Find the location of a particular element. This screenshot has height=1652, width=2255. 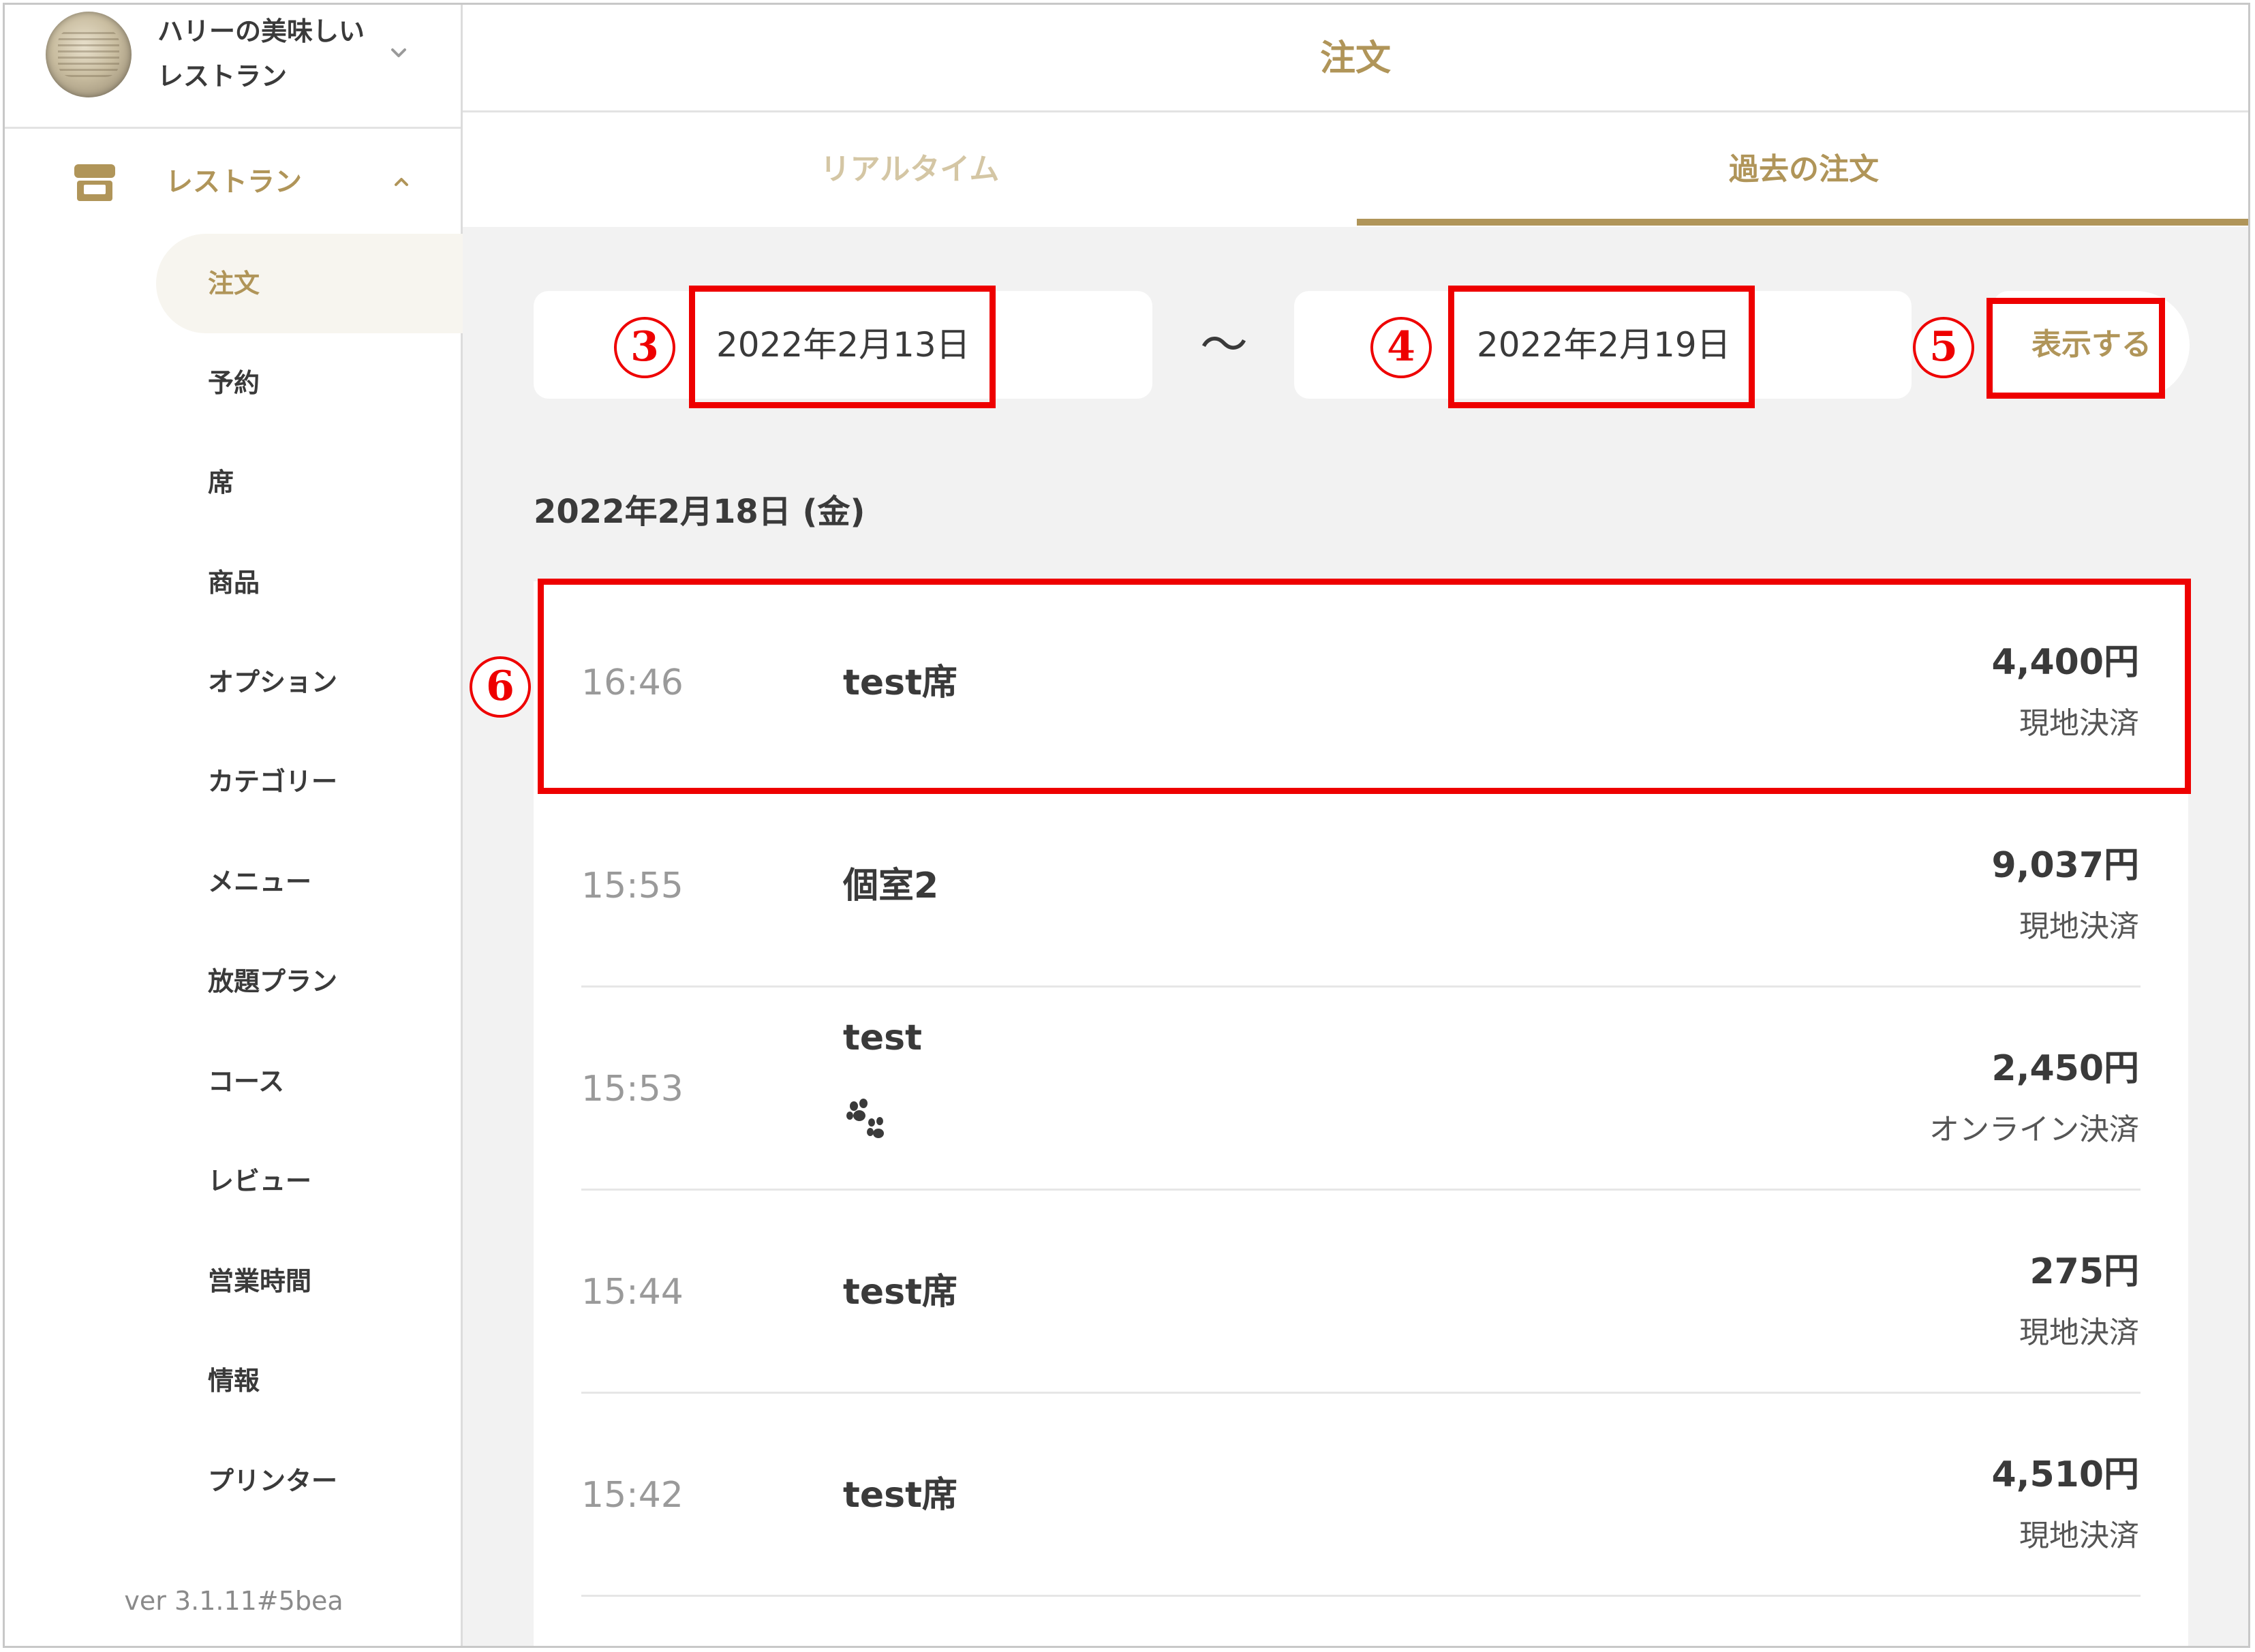

sidebar-item-categories: カテゴリー is located at coordinates (309, 781).